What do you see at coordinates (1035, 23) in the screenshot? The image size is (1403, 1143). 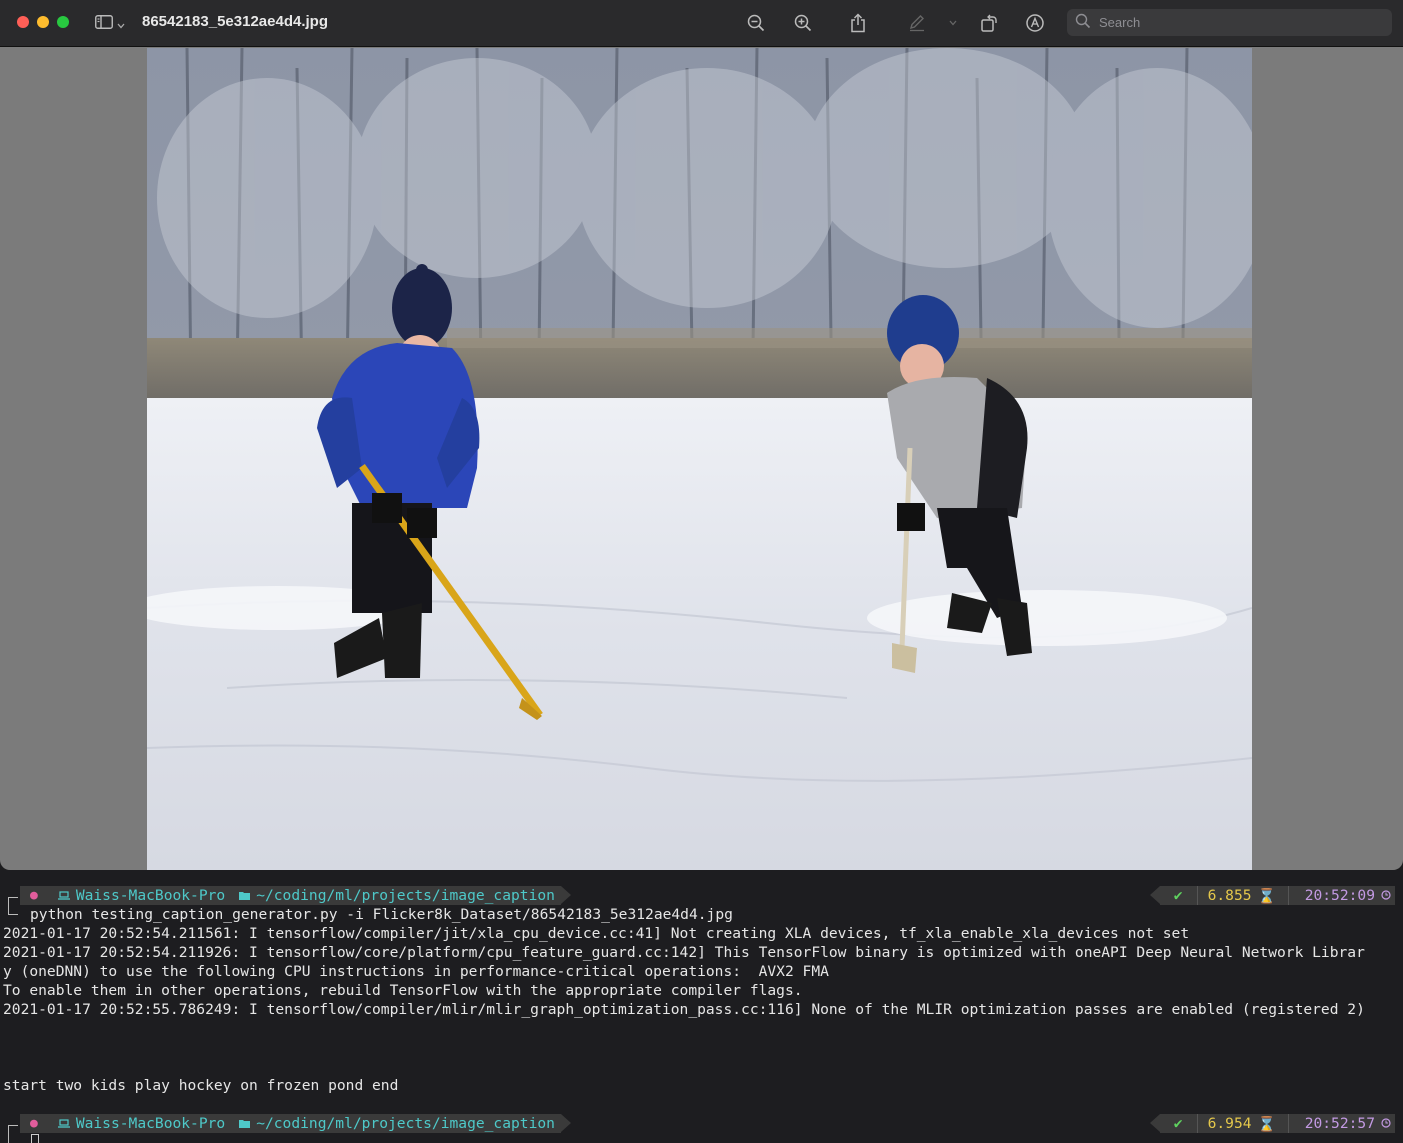 I see `annotate-icon` at bounding box center [1035, 23].